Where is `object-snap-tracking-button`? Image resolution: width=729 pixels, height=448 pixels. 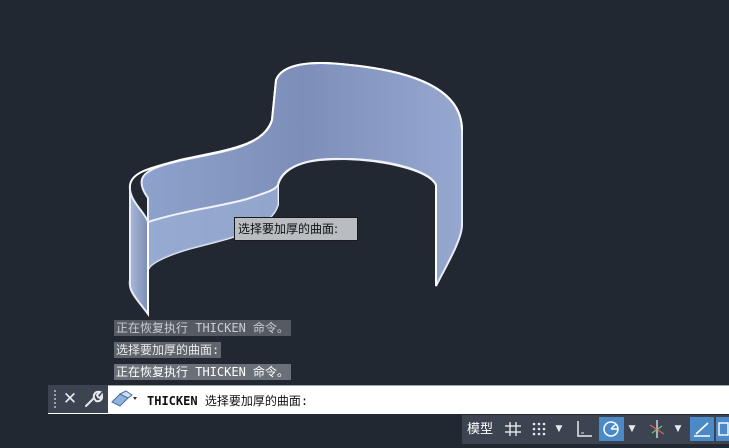
object-snap-tracking-button is located at coordinates (702, 429).